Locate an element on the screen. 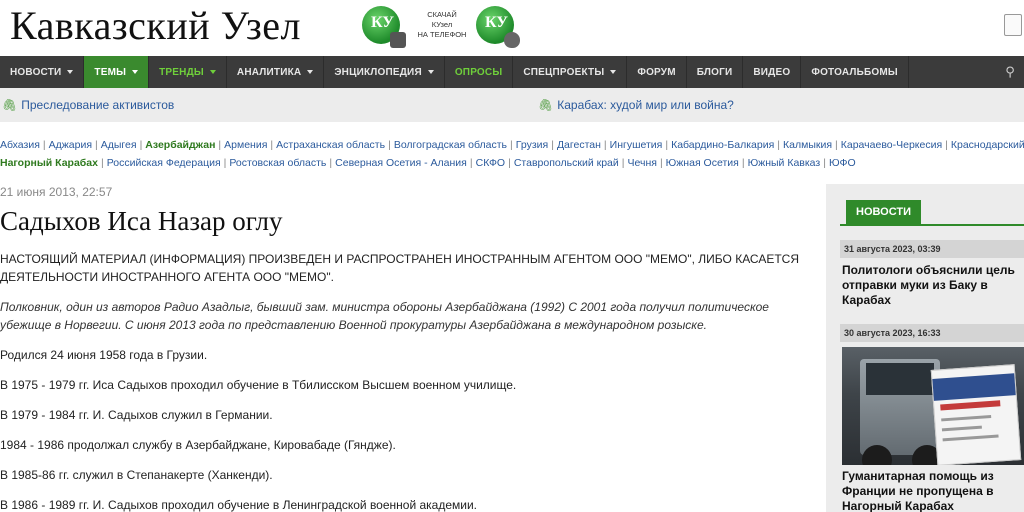 Image resolution: width=1024 pixels, height=512 pixels. region-link: Краснодарский is located at coordinates (987, 145).